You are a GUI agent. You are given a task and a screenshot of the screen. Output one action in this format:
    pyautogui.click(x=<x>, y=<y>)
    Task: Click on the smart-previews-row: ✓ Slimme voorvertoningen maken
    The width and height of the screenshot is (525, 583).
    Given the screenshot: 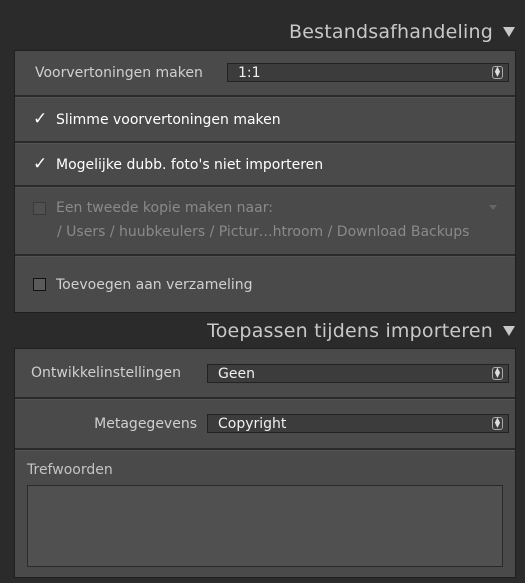 What is the action you would take?
    pyautogui.click(x=265, y=119)
    